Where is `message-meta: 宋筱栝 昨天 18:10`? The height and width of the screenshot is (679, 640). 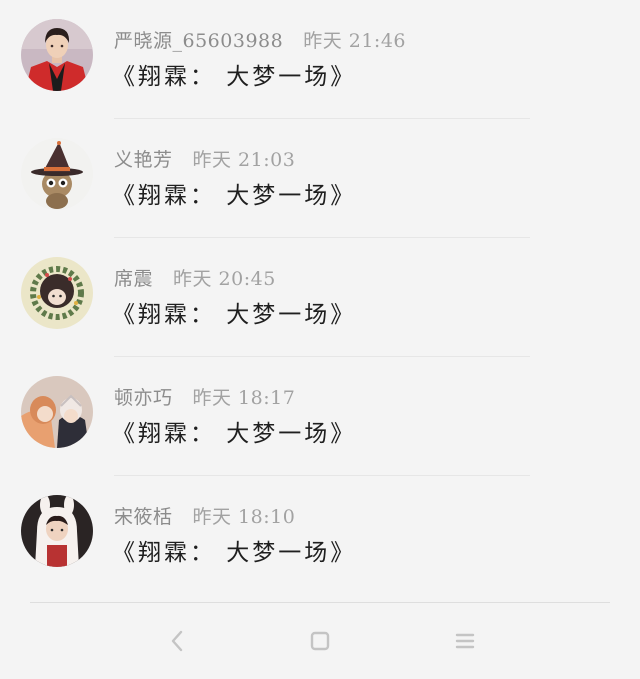
message-meta: 宋筱栝 昨天 18:10 is located at coordinates (204, 515).